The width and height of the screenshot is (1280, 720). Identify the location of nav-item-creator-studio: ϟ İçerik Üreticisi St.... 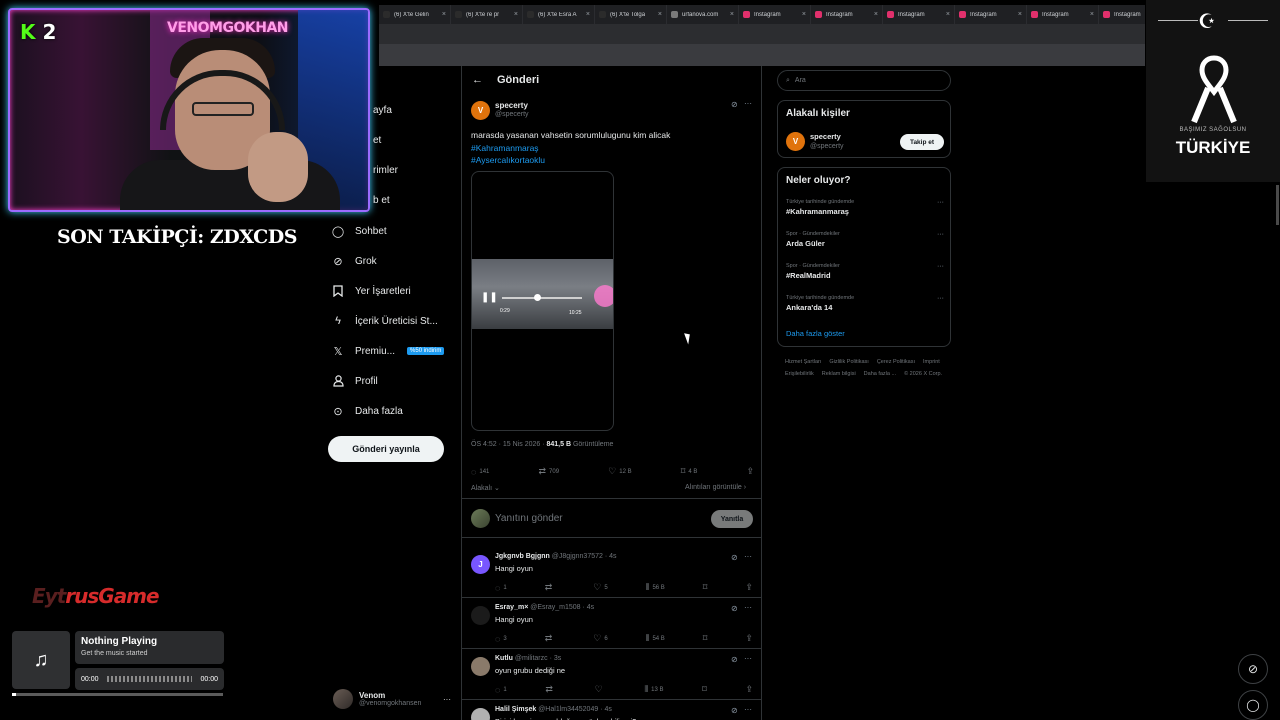
(384, 321).